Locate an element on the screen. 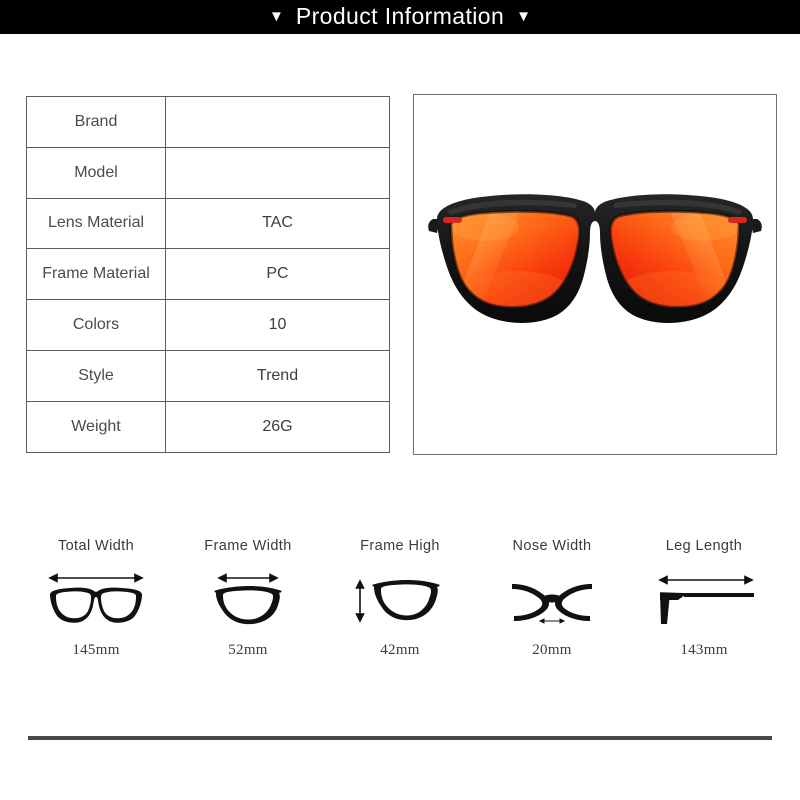 Image resolution: width=800 pixels, height=800 pixels. bottom-divider is located at coordinates (400, 738).